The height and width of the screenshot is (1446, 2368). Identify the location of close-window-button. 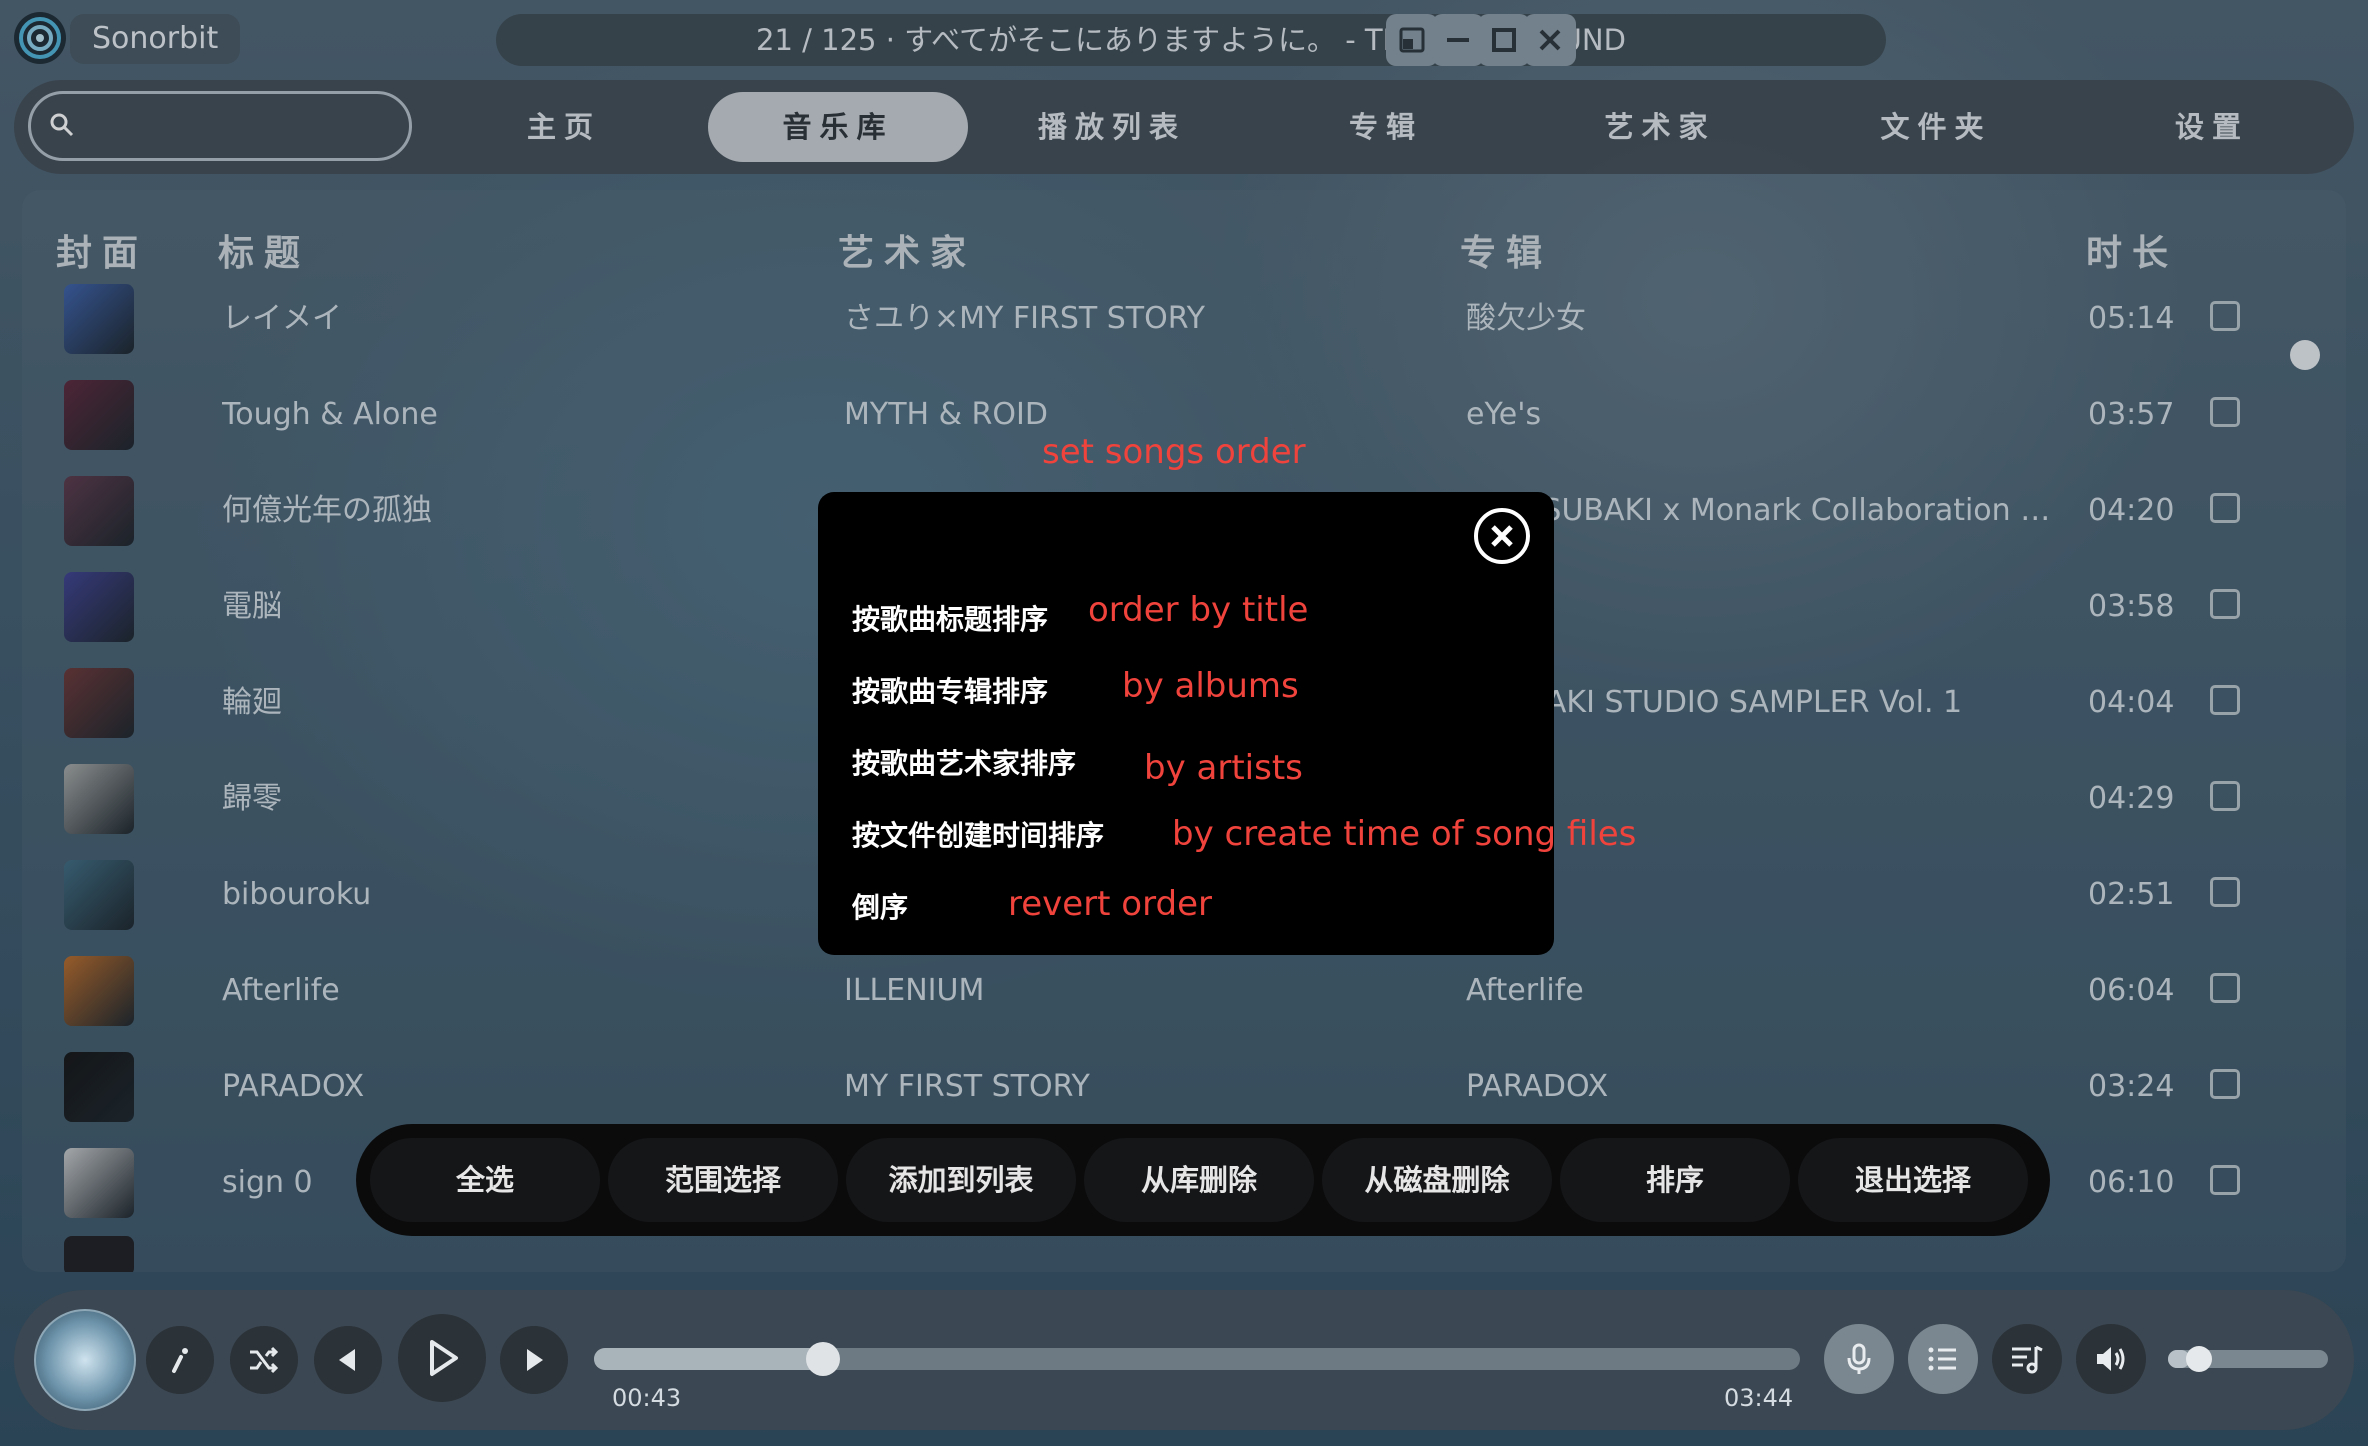
(1550, 40).